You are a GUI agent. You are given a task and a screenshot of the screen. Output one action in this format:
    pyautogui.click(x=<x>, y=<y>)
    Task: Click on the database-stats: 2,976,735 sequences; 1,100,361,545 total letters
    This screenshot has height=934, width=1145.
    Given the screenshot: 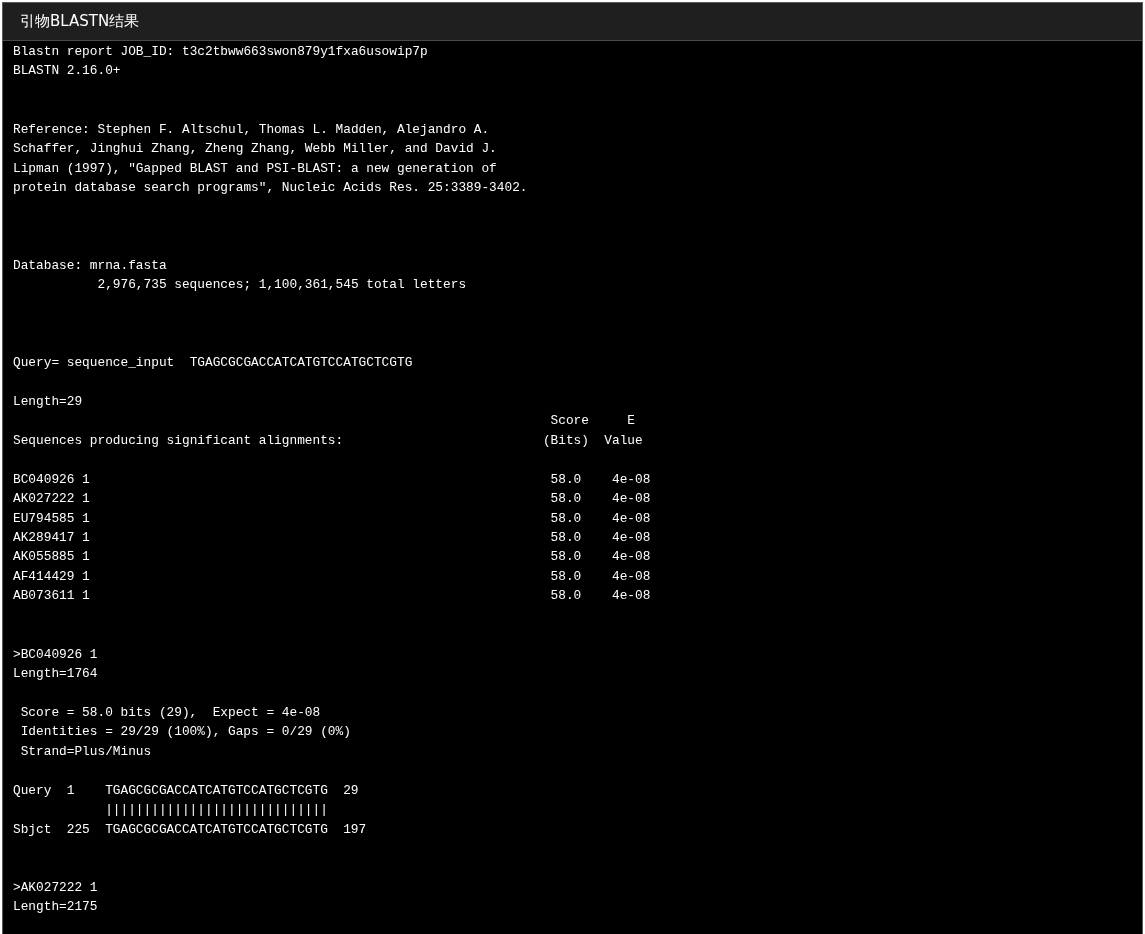 What is the action you would take?
    pyautogui.click(x=282, y=285)
    